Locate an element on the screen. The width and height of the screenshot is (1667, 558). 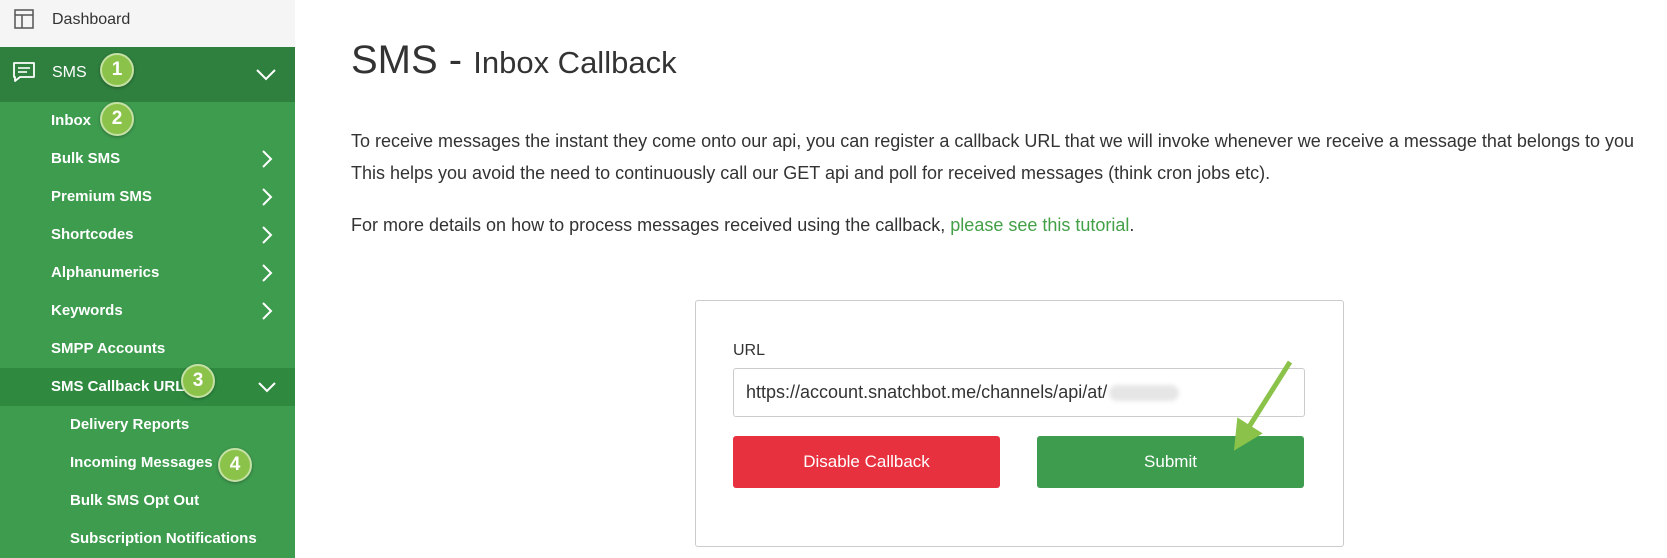
sidebar-item-sms: SMS is located at coordinates (147, 74).